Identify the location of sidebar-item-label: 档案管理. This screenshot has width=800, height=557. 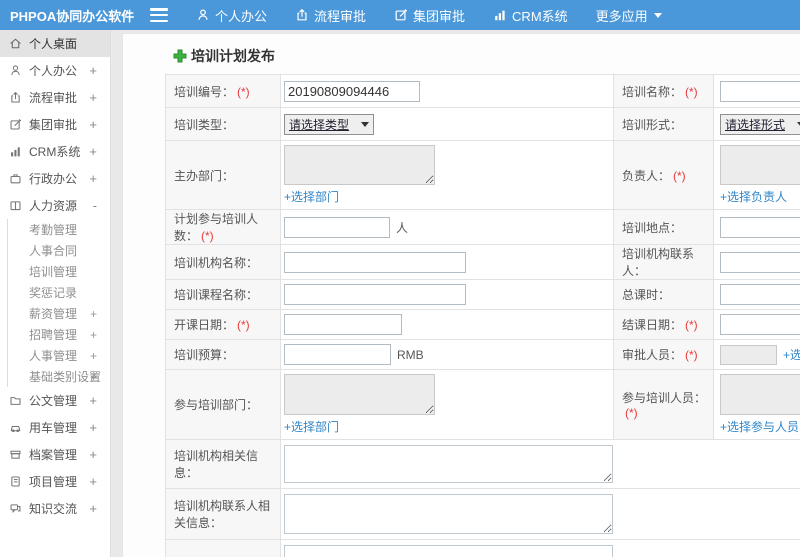
(53, 455).